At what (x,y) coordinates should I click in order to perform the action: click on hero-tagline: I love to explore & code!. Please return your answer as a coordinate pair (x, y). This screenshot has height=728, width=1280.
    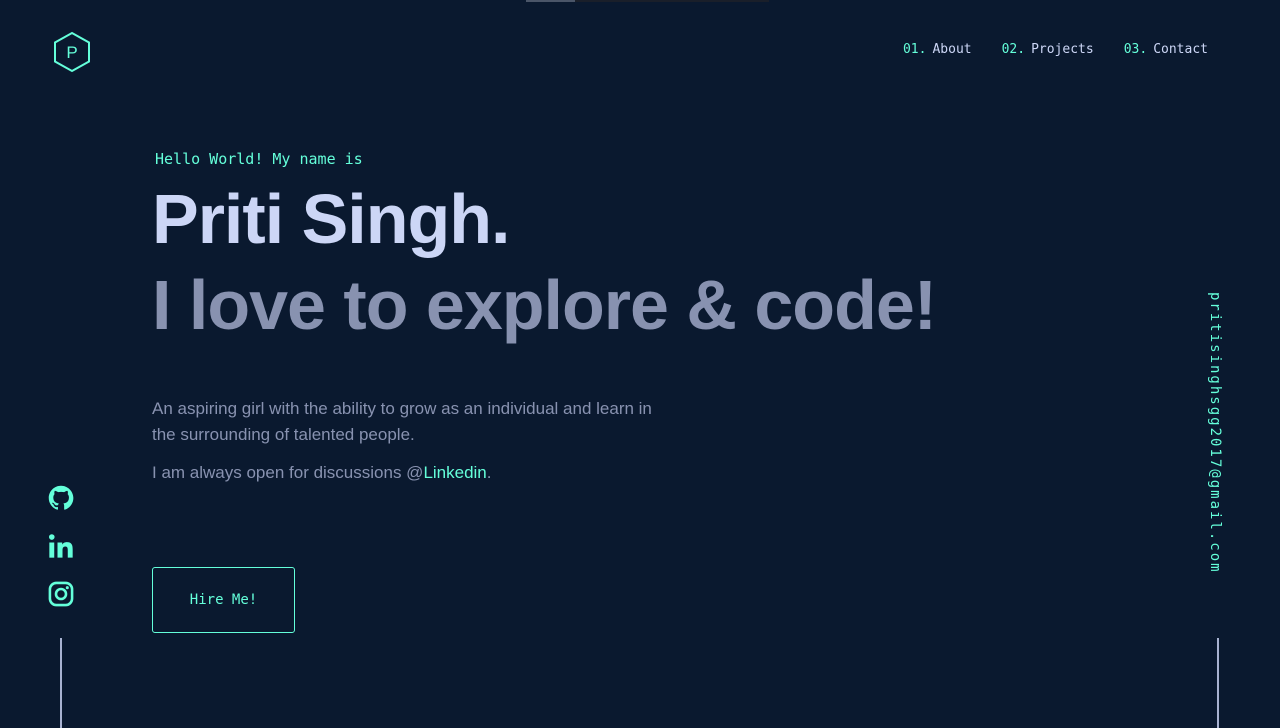
    Looking at the image, I should click on (544, 305).